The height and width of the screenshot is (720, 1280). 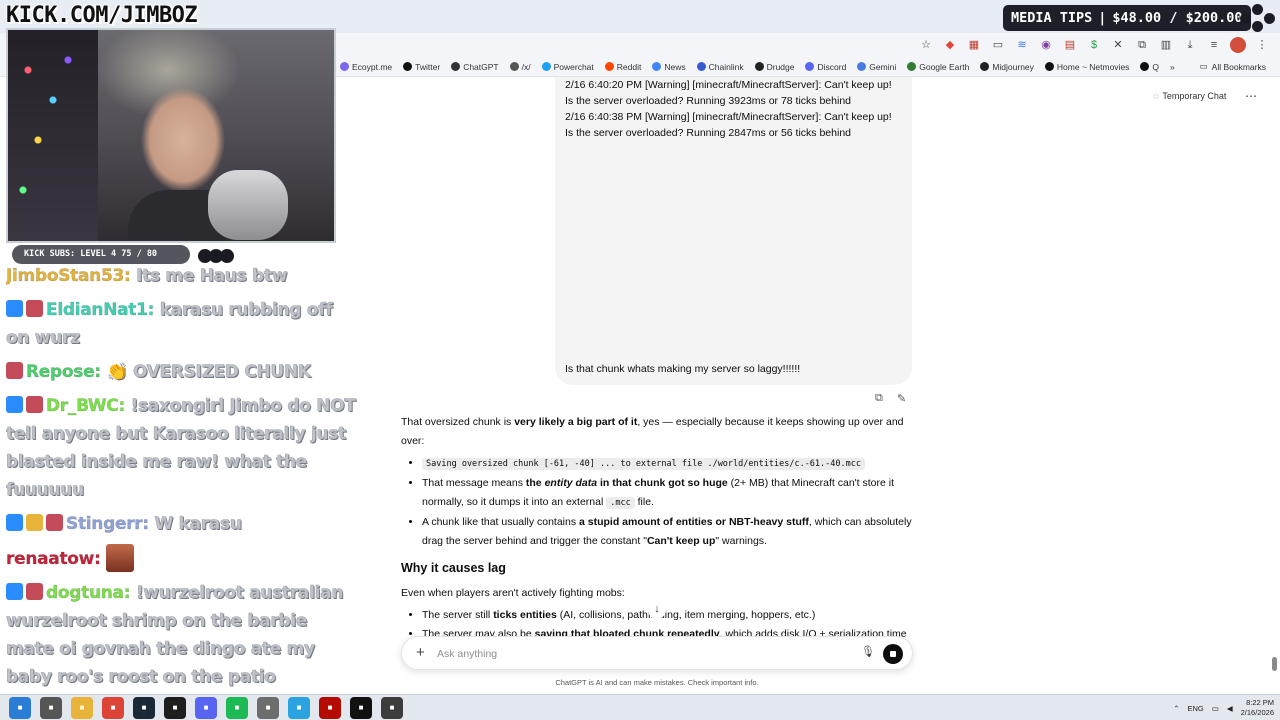 What do you see at coordinates (420, 652) in the screenshot?
I see `plus-icon: +` at bounding box center [420, 652].